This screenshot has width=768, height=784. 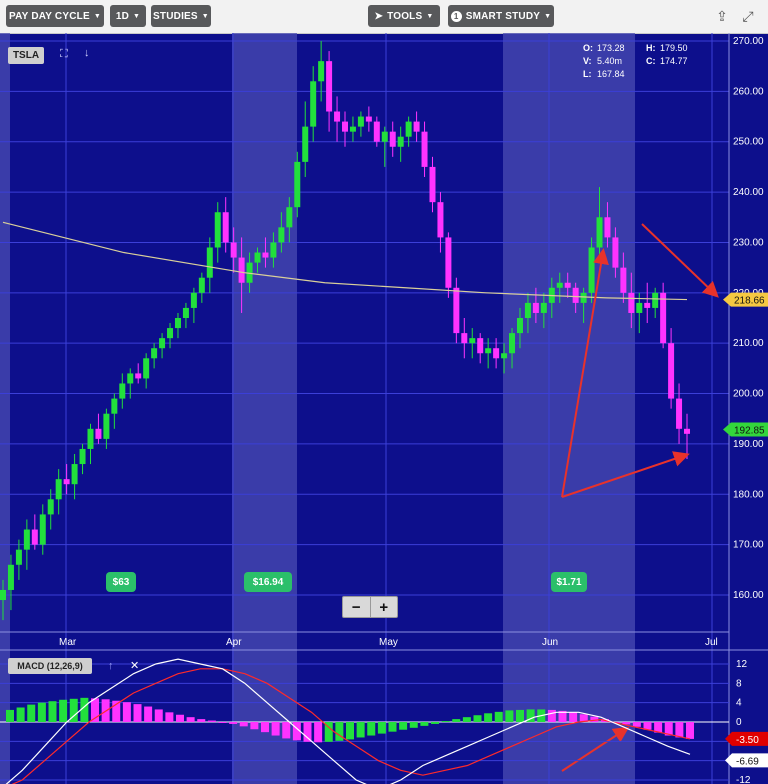 I want to click on y-tick-label: 170.00, so click(x=748, y=545).